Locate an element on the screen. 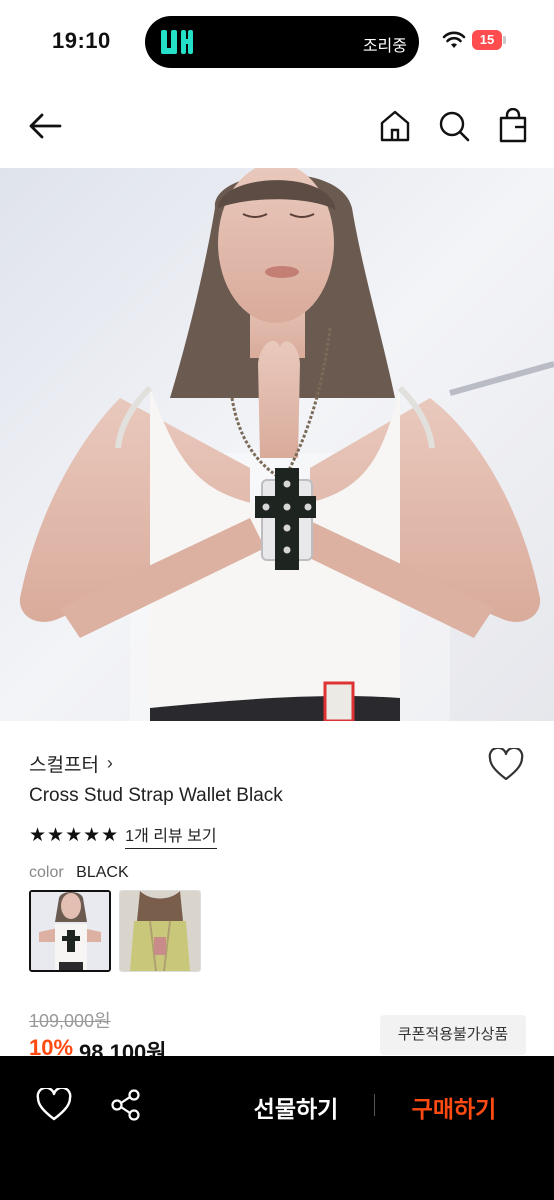  back-arrow-icon is located at coordinates (46, 126).